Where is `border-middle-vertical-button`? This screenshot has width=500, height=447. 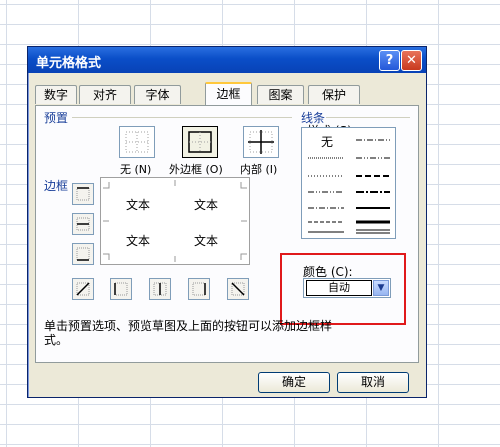
border-middle-vertical-button is located at coordinates (160, 289).